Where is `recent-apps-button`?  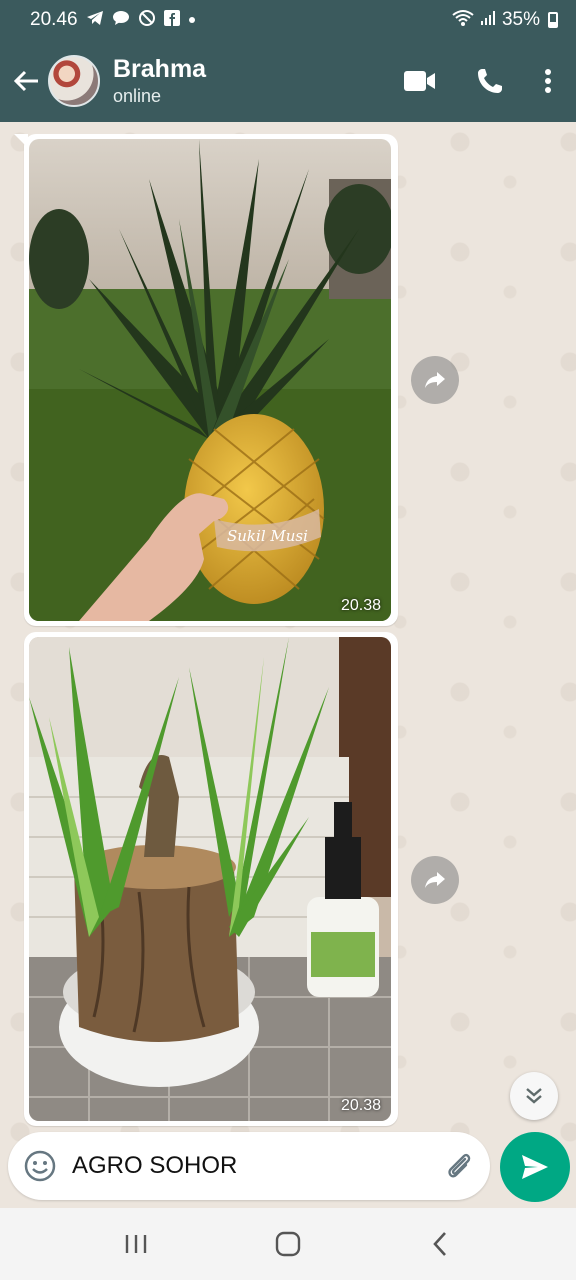
recent-apps-button is located at coordinates (136, 1244).